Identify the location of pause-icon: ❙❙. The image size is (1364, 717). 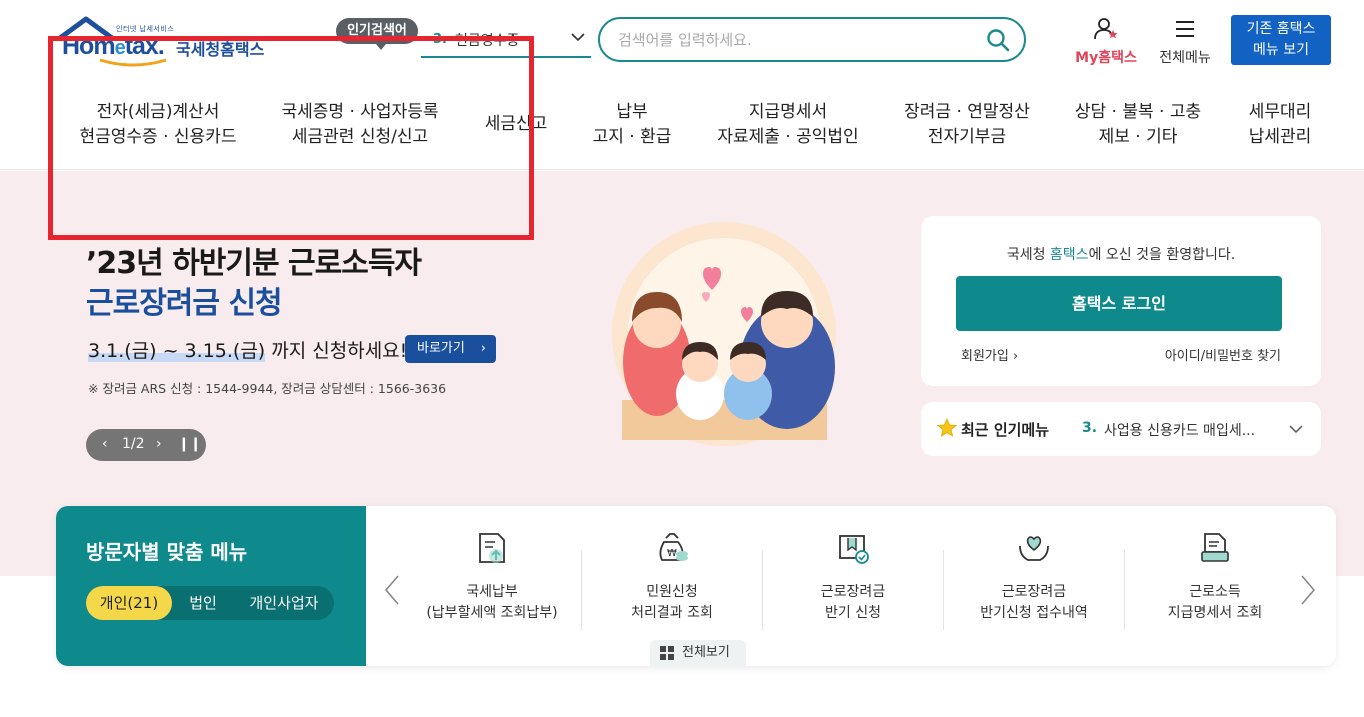
(189, 444).